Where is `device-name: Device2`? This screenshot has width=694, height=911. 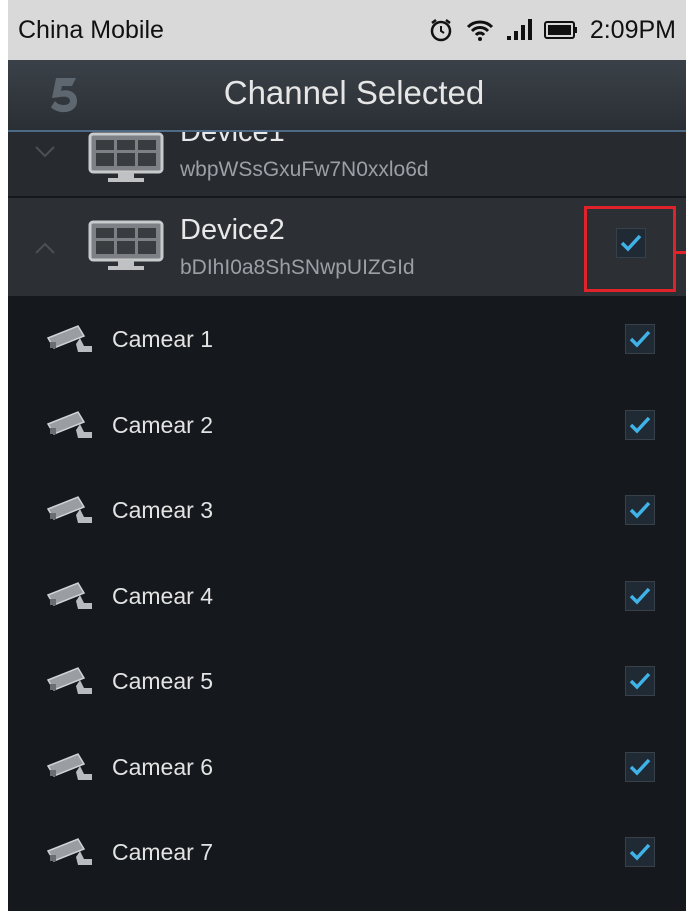 device-name: Device2 is located at coordinates (232, 230).